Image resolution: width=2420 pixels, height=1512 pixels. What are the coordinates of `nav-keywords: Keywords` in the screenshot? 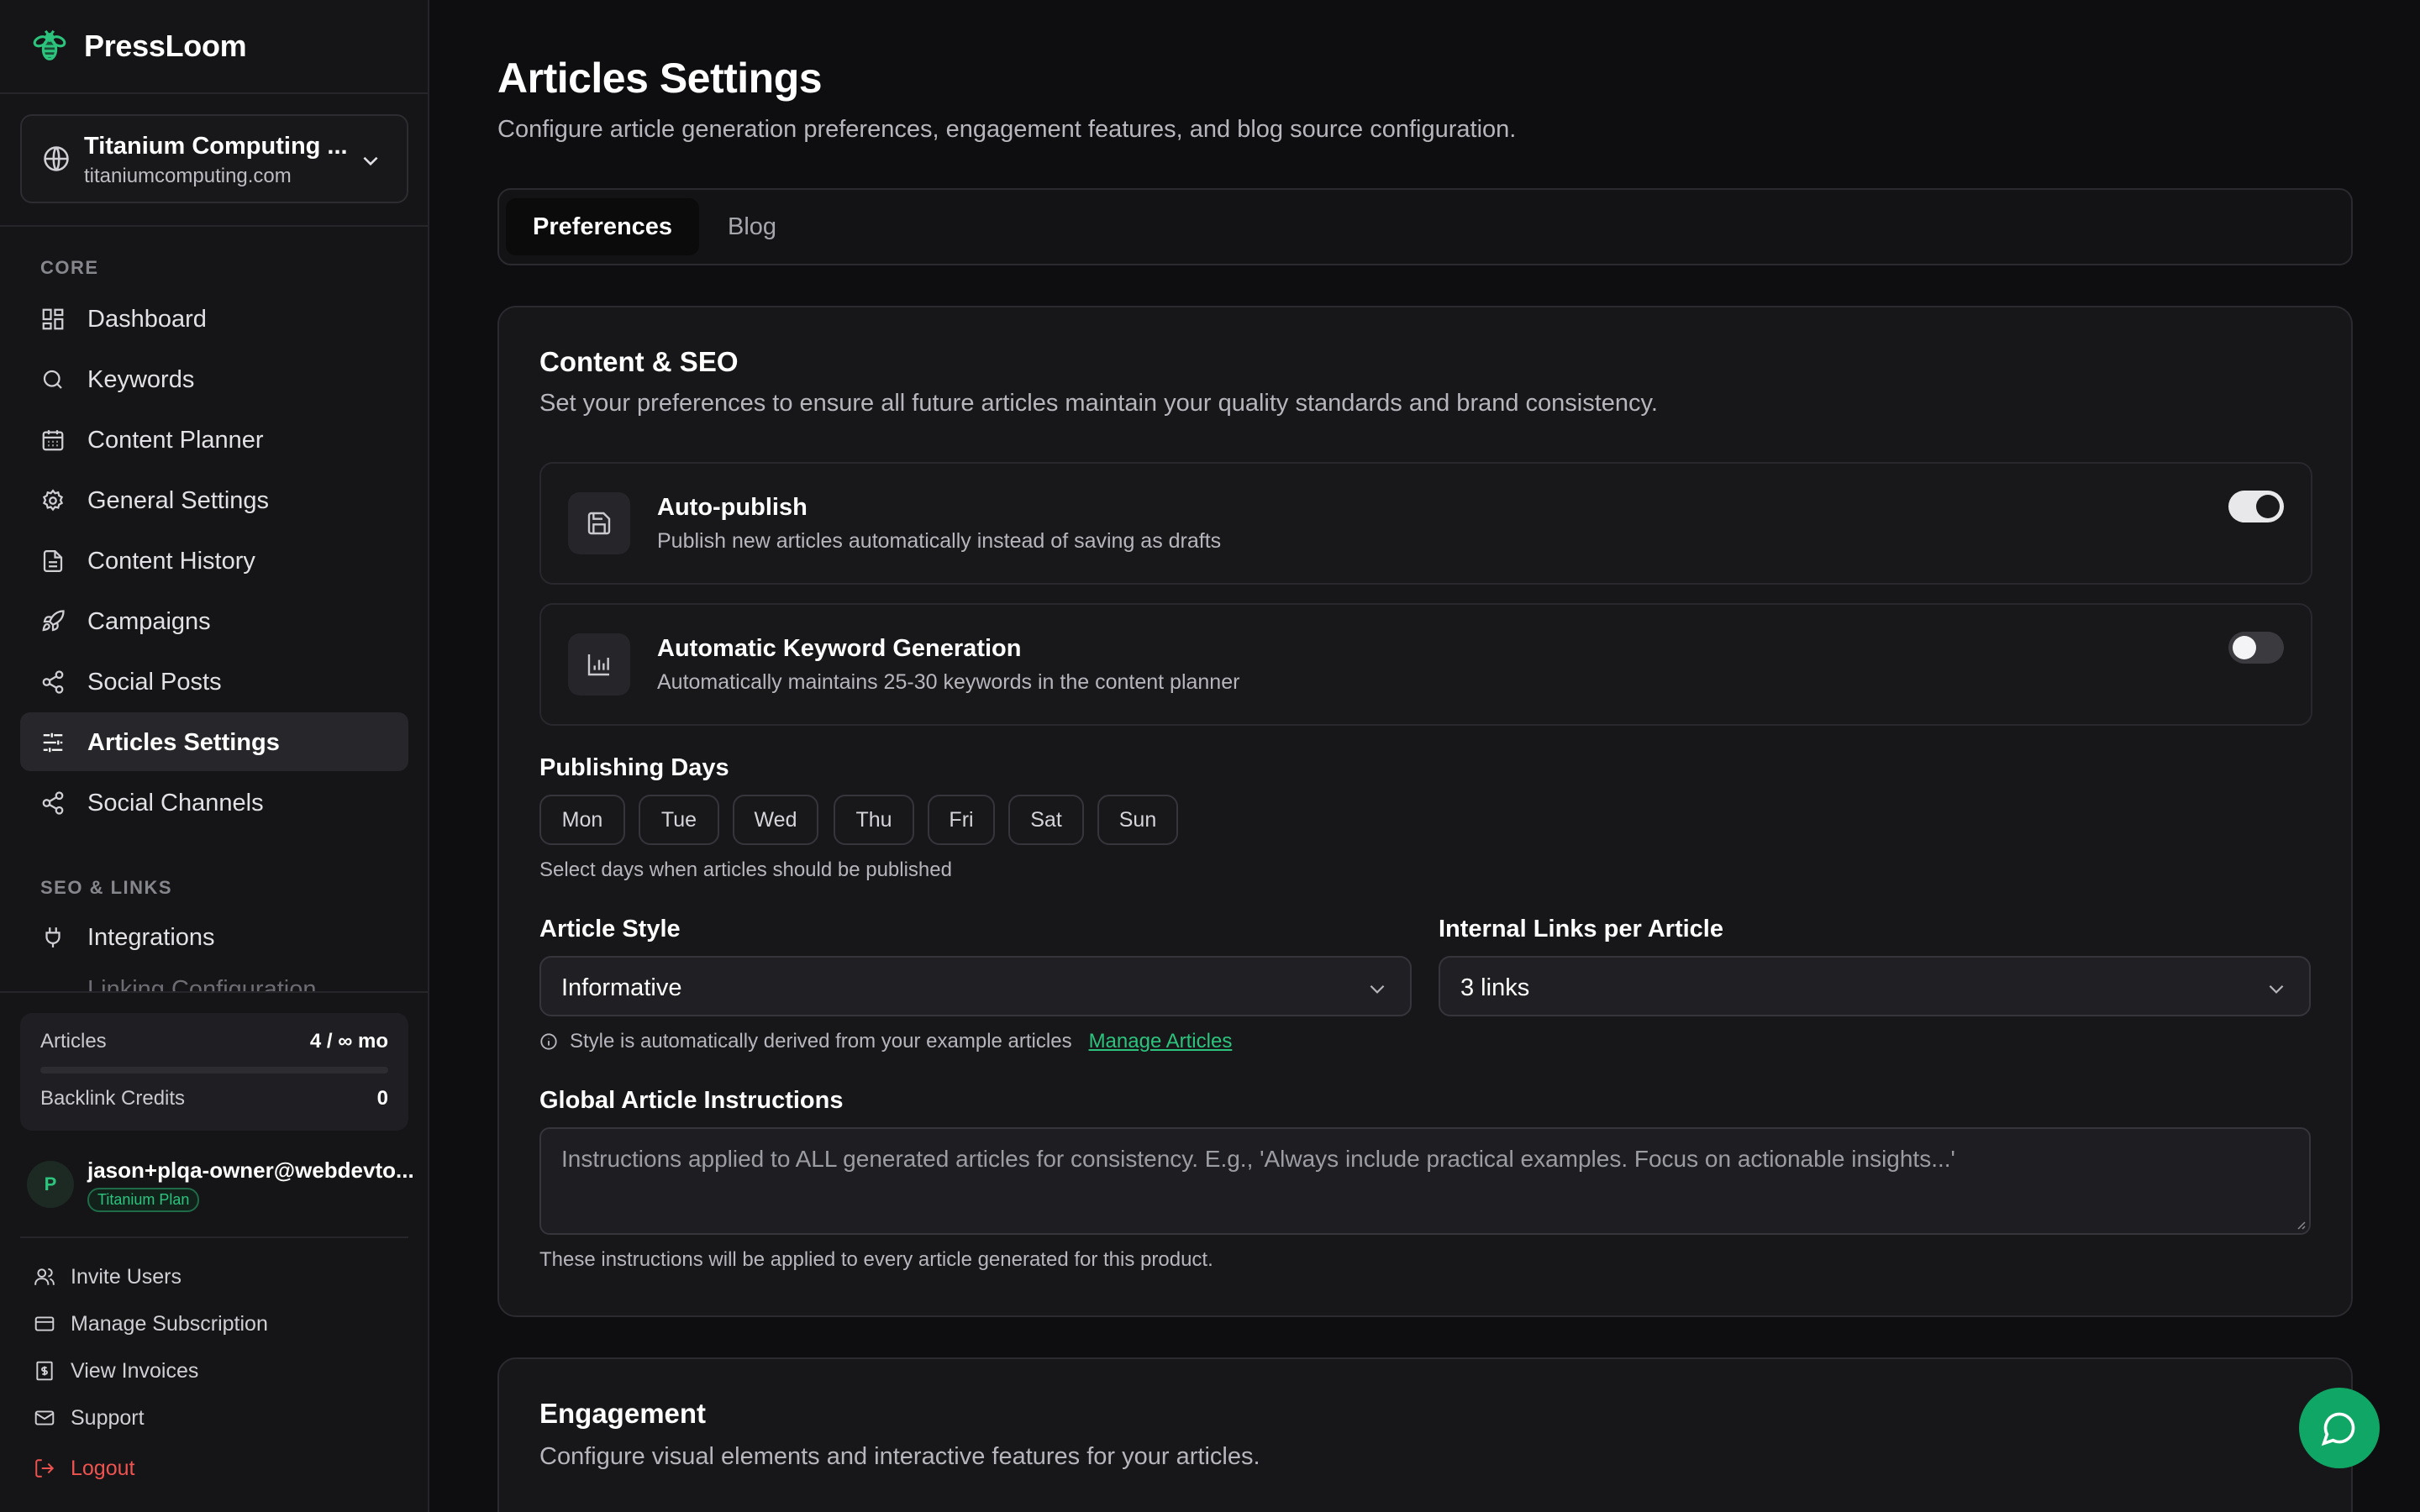 It's located at (214, 378).